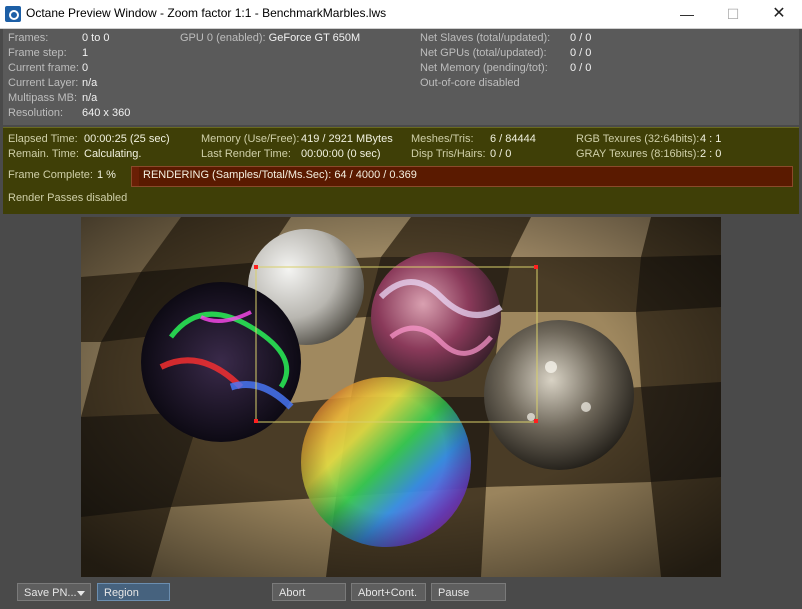 The width and height of the screenshot is (802, 609). What do you see at coordinates (36, 113) in the screenshot?
I see `resolution-label: Resolution:` at bounding box center [36, 113].